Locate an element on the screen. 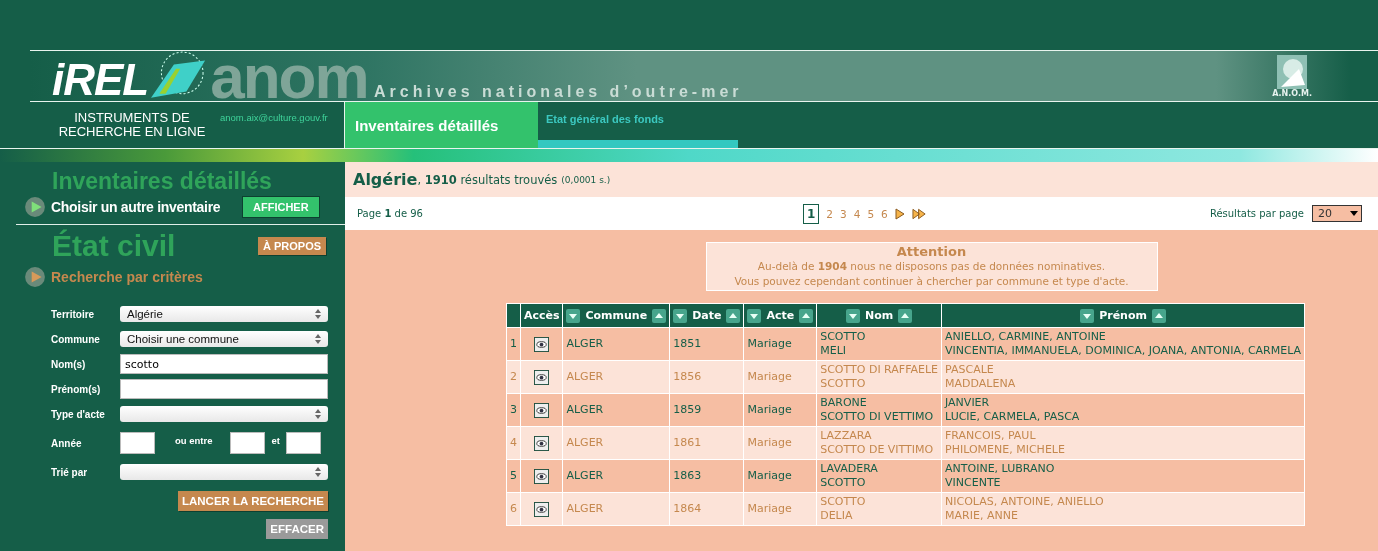 Image resolution: width=1378 pixels, height=551 pixels. field-label: Commune is located at coordinates (76, 339).